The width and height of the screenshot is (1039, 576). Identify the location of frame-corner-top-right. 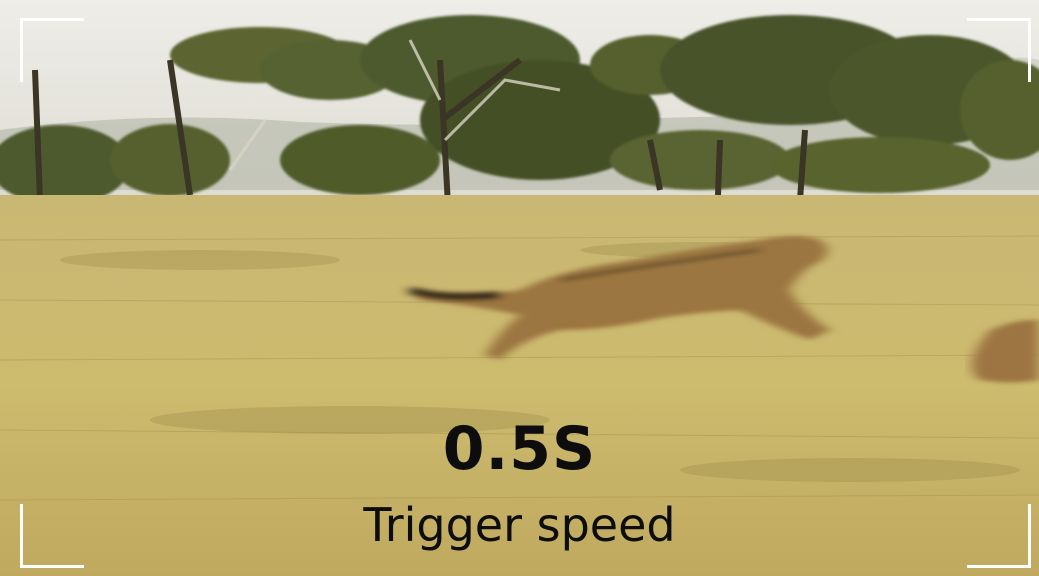
(999, 50).